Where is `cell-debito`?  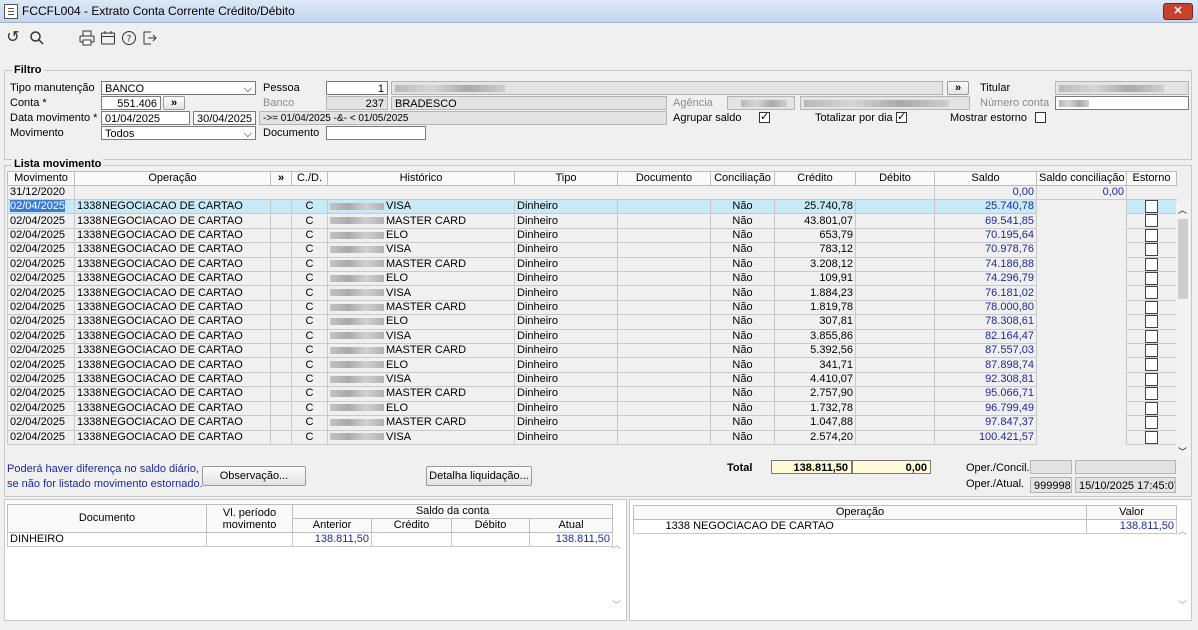 cell-debito is located at coordinates (895, 307).